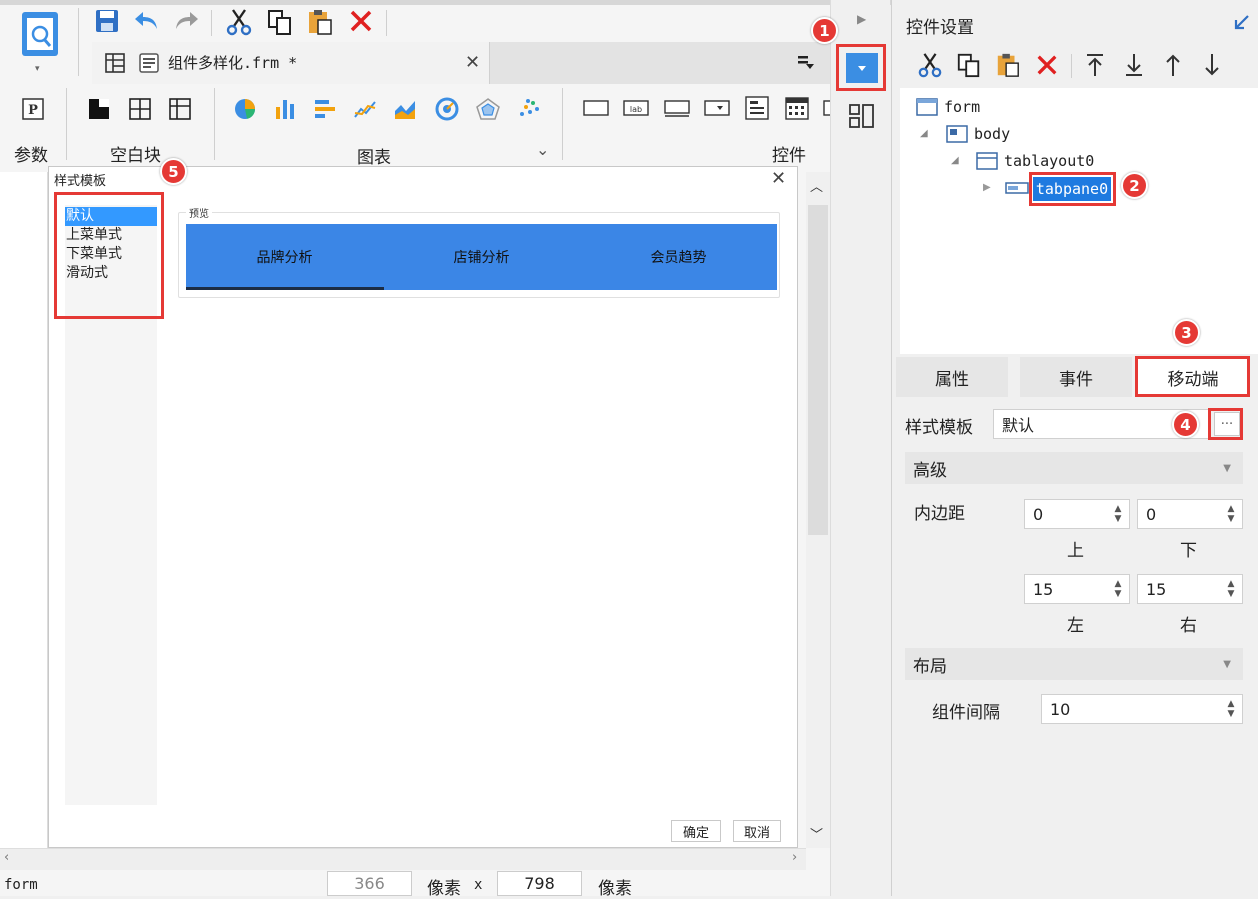 This screenshot has width=1258, height=899. What do you see at coordinates (40, 35) in the screenshot?
I see `app-logo-button` at bounding box center [40, 35].